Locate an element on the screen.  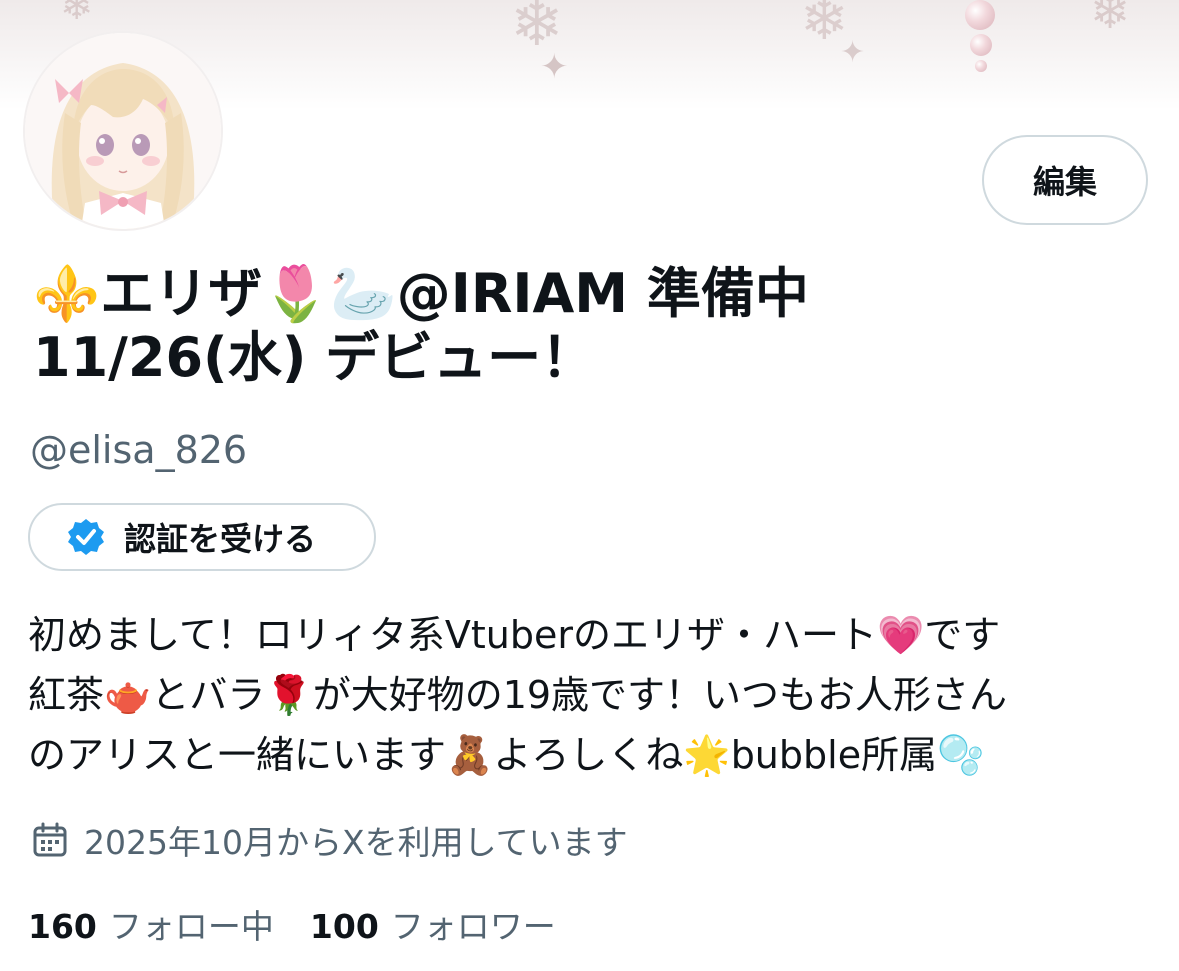
verified-badge-icon is located at coordinates (86, 537).